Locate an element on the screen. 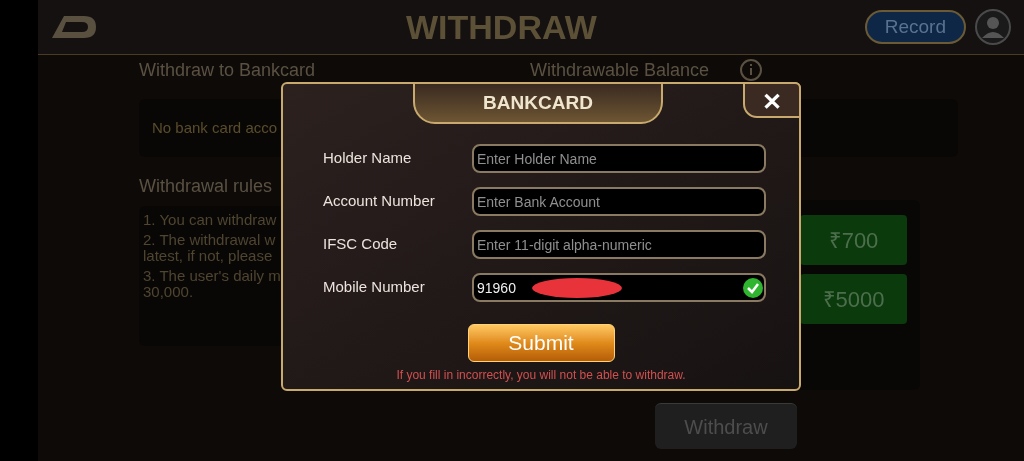 The image size is (1024, 461). field-label: Holder Name is located at coordinates (368, 158).